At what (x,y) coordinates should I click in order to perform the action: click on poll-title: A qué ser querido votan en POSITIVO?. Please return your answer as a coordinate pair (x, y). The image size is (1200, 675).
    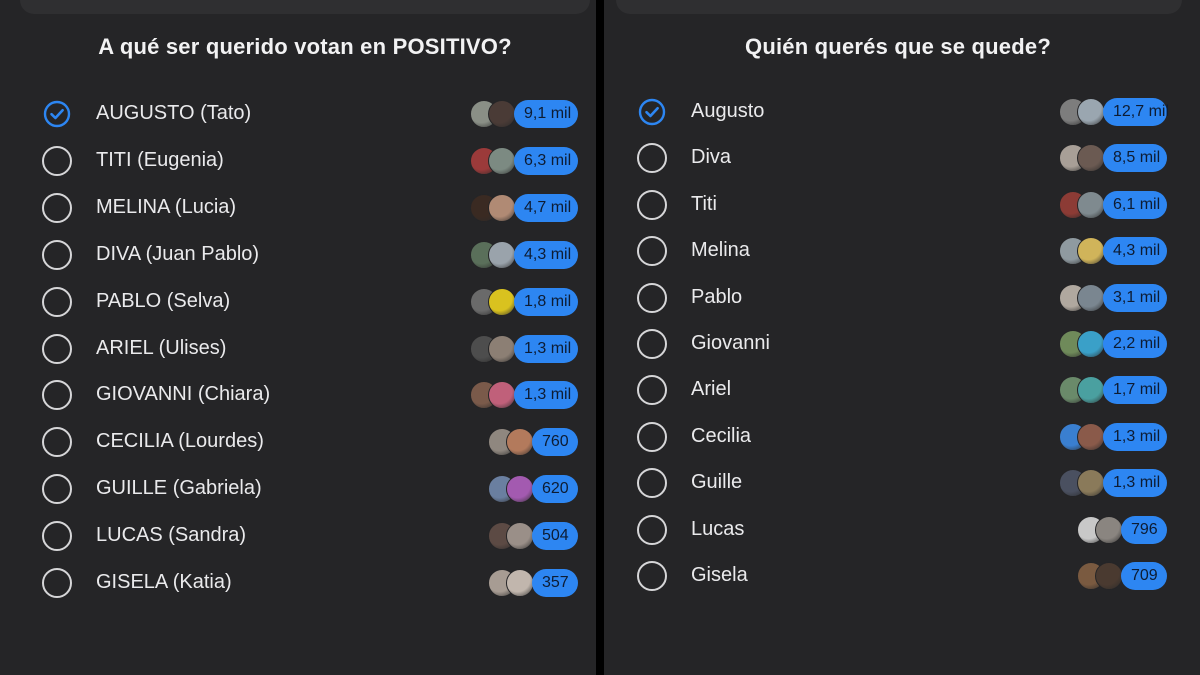
    Looking at the image, I should click on (305, 46).